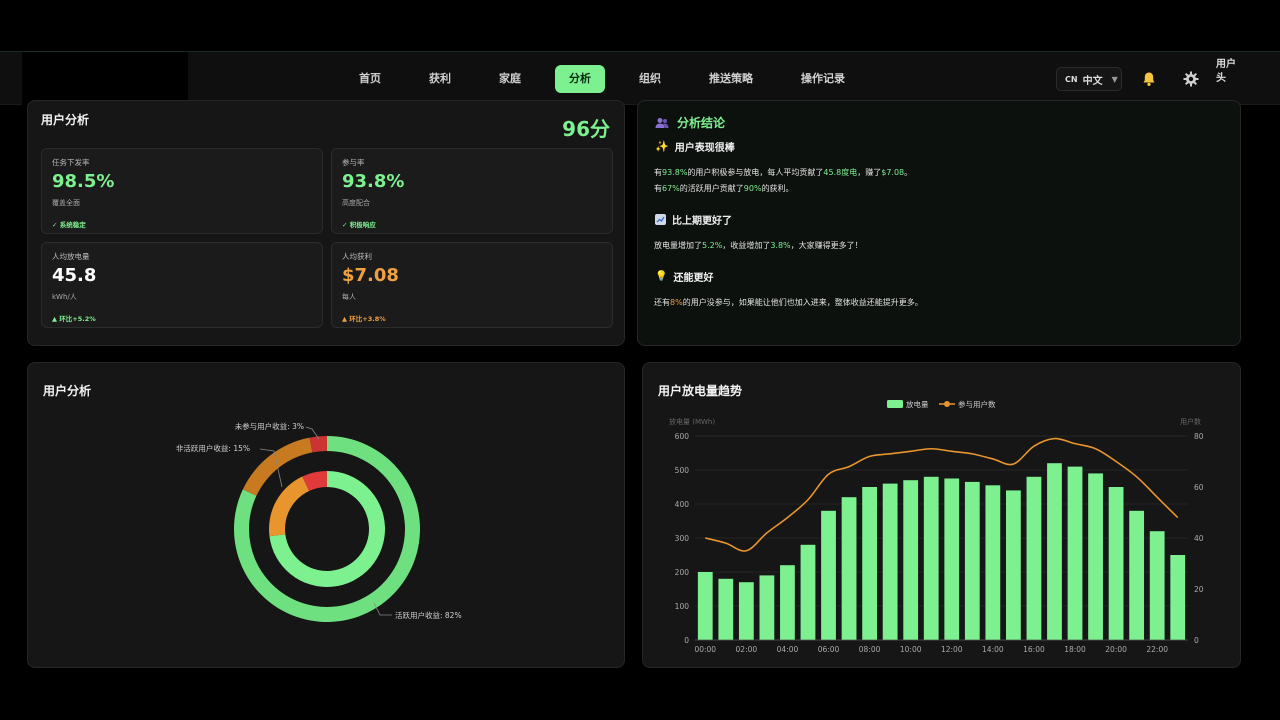 Image resolution: width=1280 pixels, height=720 pixels. I want to click on bar-18:00, so click(1075, 553).